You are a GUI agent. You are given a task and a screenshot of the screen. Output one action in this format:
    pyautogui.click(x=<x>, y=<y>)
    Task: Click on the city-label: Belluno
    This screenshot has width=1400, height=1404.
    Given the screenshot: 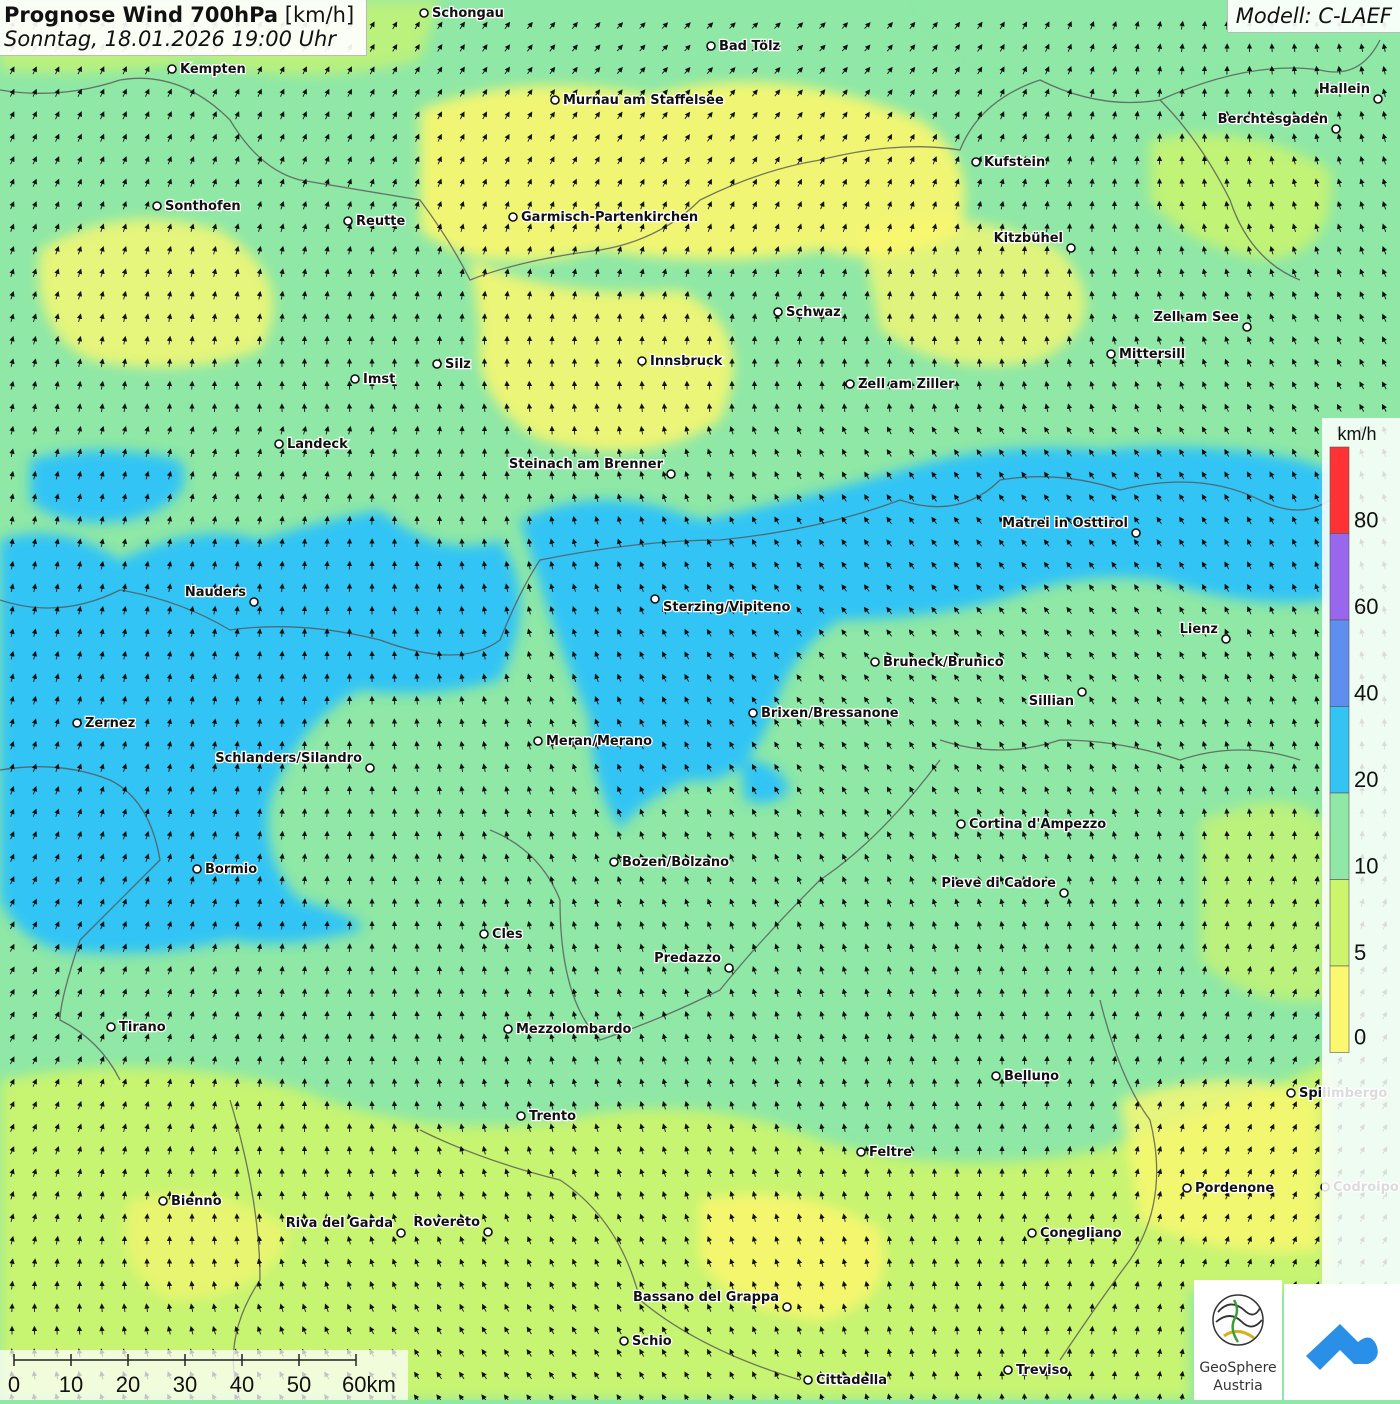 What is the action you would take?
    pyautogui.click(x=1031, y=1076)
    